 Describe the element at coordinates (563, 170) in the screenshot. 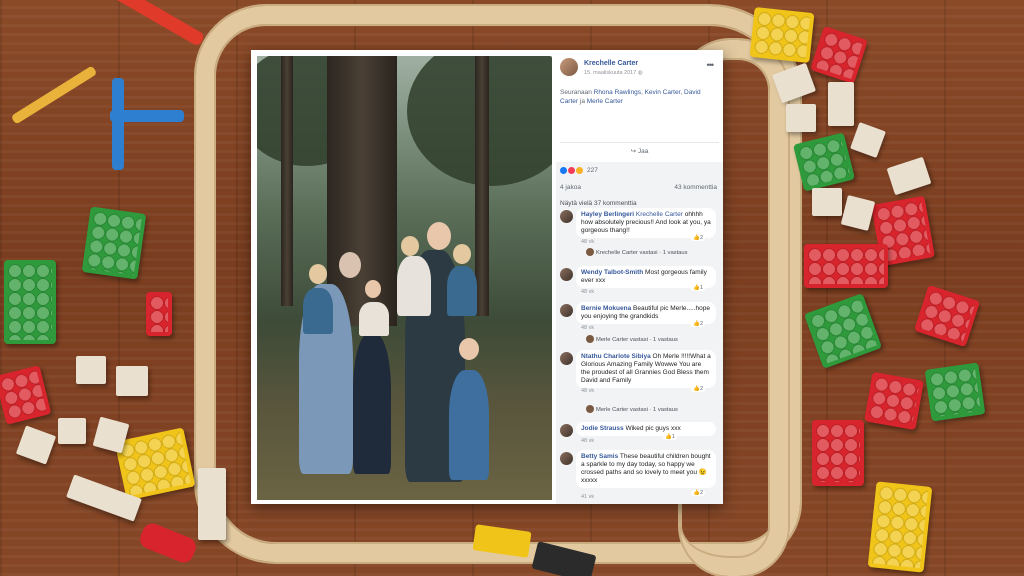

I see `like-icon` at that location.